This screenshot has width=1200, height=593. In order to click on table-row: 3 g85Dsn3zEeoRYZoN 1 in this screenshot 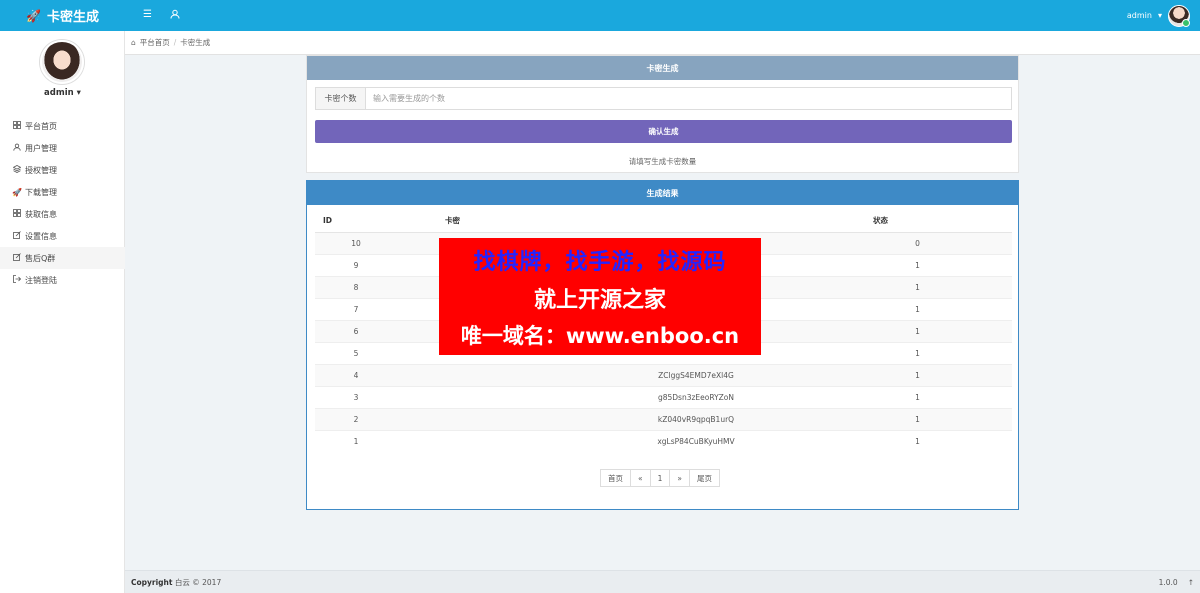, I will do `click(663, 396)`.